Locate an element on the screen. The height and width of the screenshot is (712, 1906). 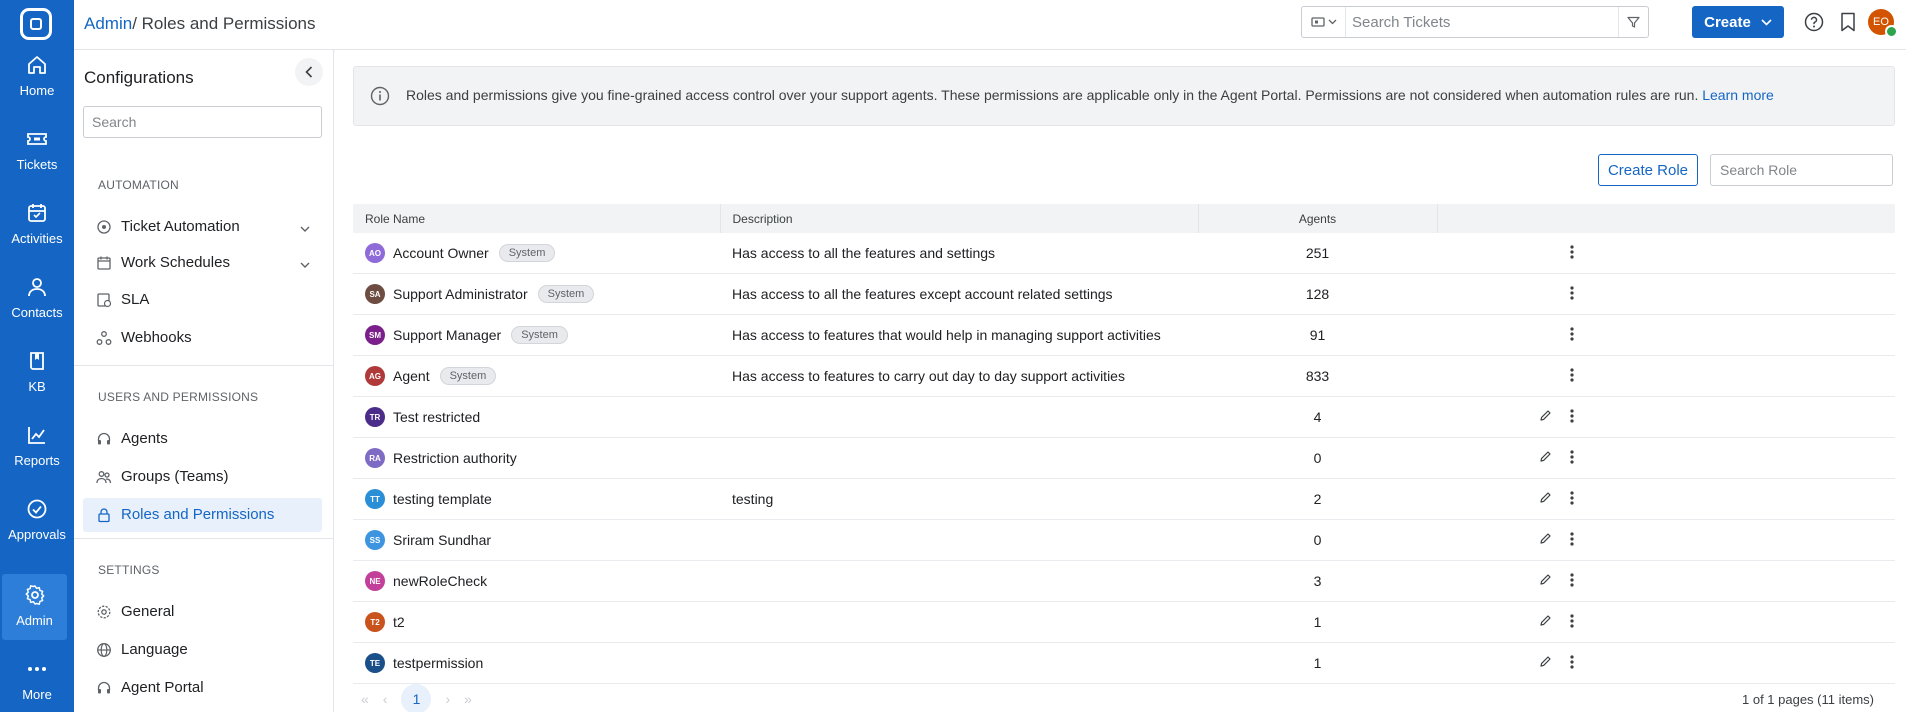
groups-icon is located at coordinates (104, 477).